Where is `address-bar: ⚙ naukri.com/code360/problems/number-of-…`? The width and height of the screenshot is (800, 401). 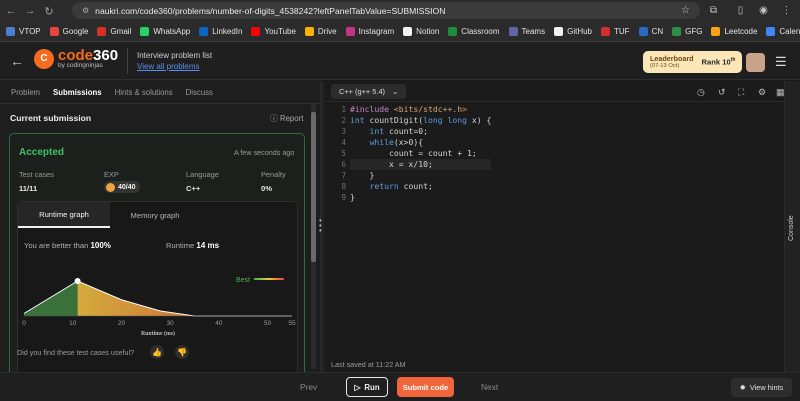 address-bar: ⚙ naukri.com/code360/problems/number-of-… is located at coordinates (386, 10).